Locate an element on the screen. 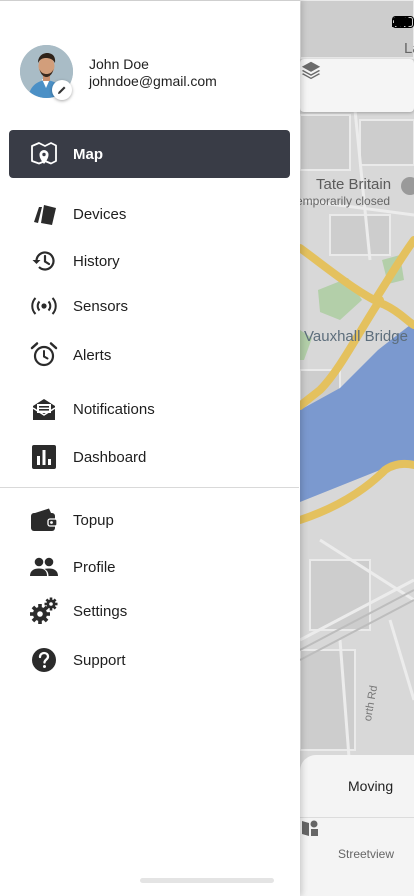  layers-button is located at coordinates (357, 85).